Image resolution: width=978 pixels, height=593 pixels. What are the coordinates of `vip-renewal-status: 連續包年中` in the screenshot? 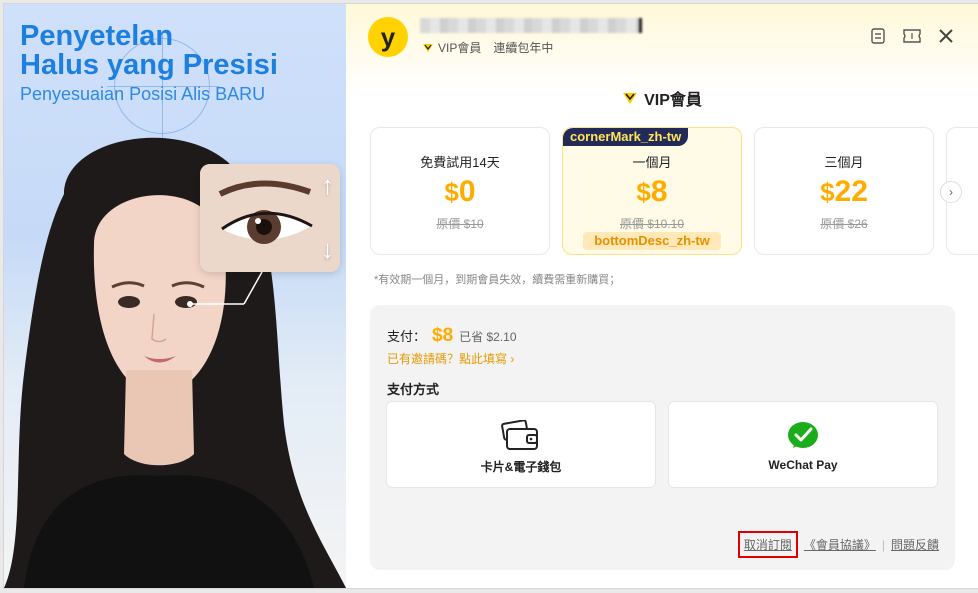 It's located at (523, 48).